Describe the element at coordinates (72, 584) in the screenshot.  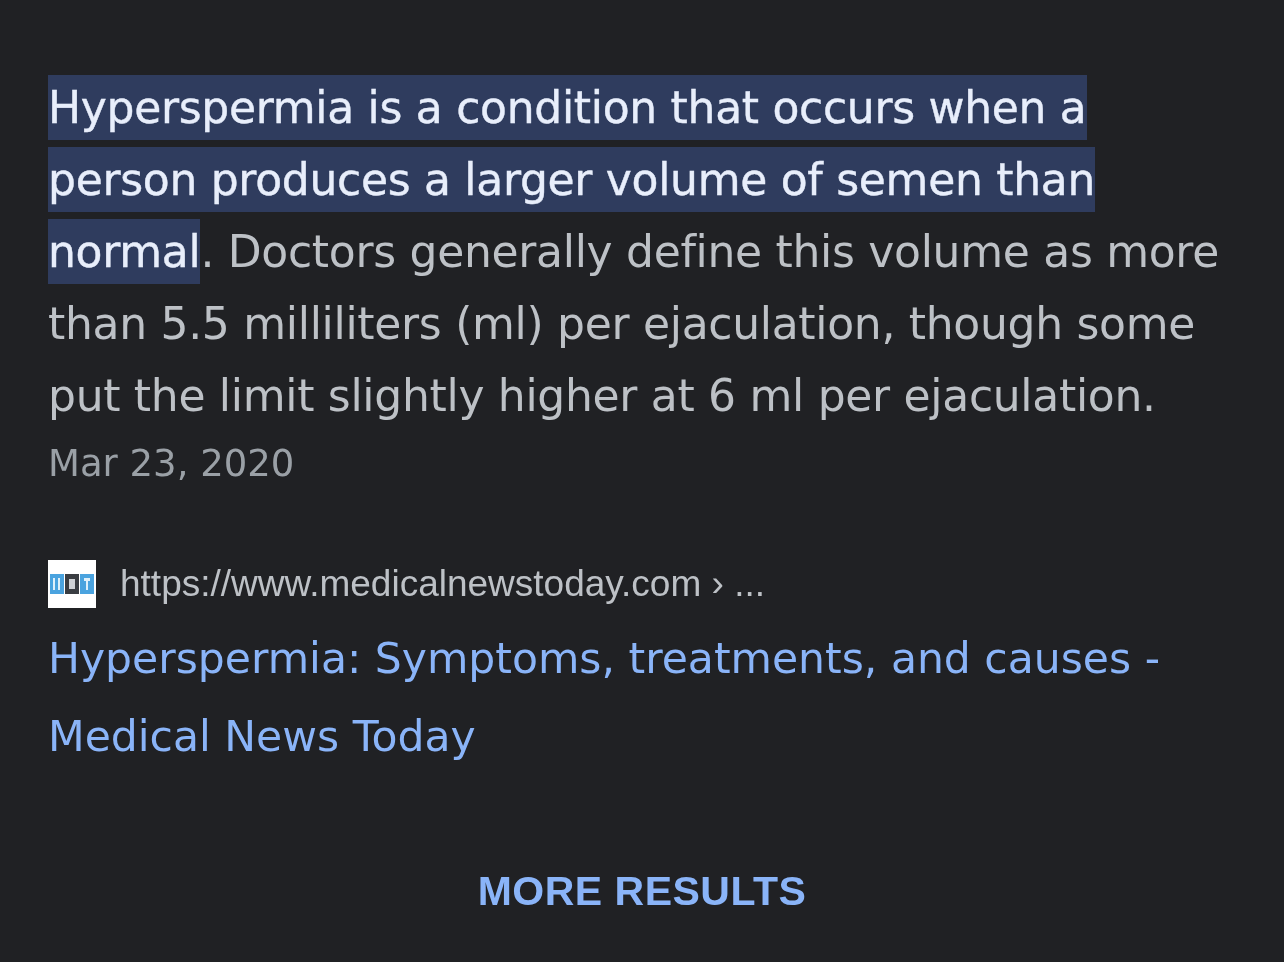
I see `favicon-icon` at that location.